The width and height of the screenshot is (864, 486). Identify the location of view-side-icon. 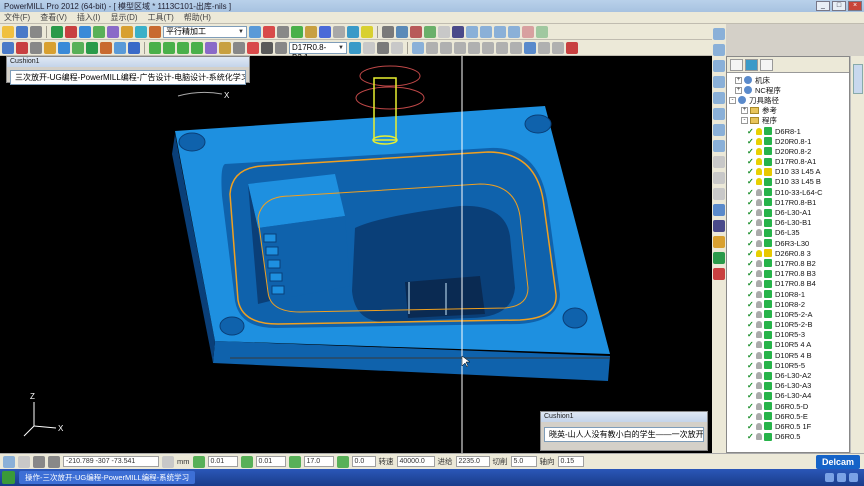
(514, 31).